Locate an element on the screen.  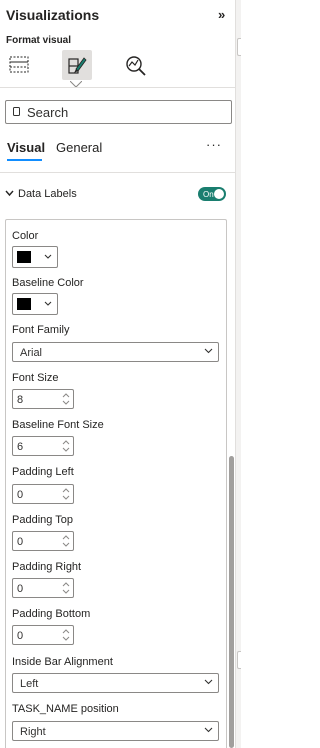
search-icon is located at coordinates (16, 111).